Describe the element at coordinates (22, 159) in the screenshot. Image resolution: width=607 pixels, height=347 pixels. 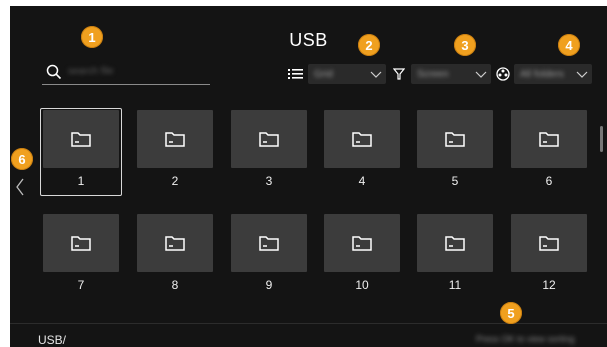
I see `callout-badge: 6` at that location.